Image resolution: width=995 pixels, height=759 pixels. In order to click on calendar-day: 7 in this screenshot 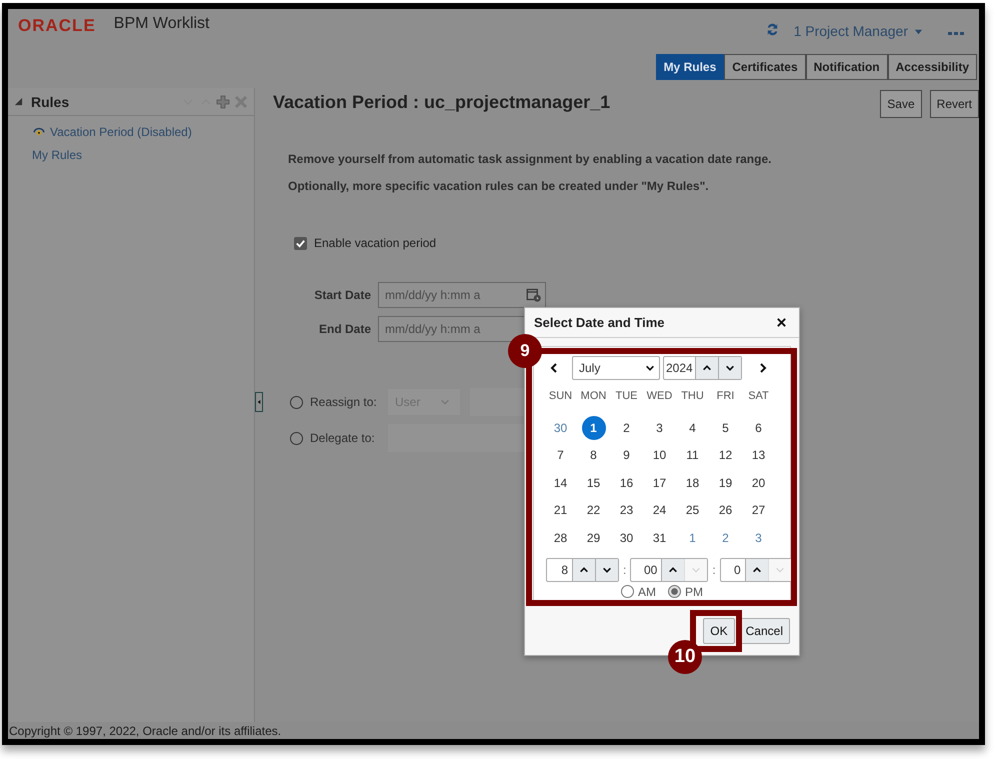, I will do `click(560, 455)`.